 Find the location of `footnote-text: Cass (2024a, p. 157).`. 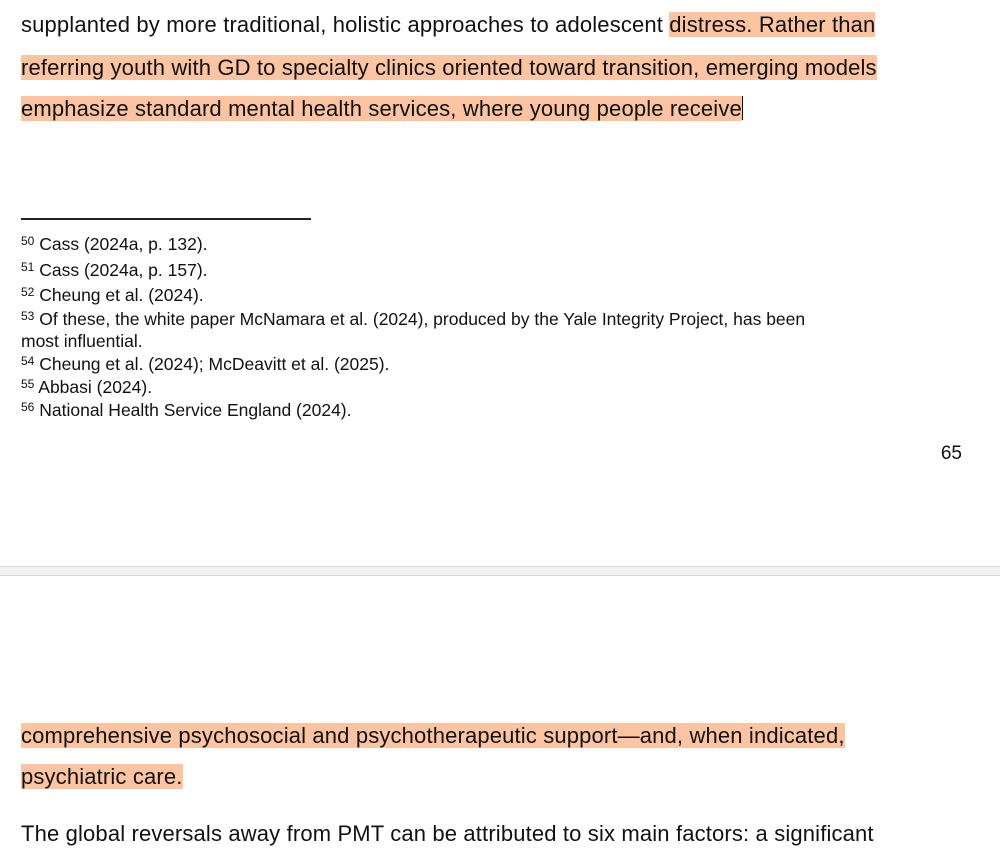

footnote-text: Cass (2024a, p. 157). is located at coordinates (121, 270).